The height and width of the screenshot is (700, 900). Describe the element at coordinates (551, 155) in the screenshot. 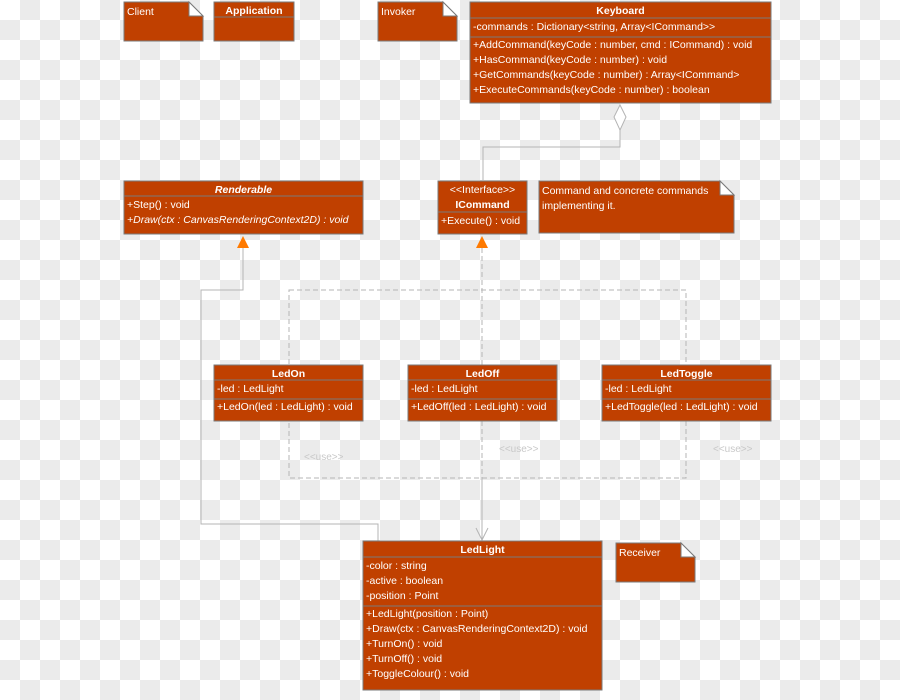

I see `aggregation-line-keyboard-icommand` at that location.